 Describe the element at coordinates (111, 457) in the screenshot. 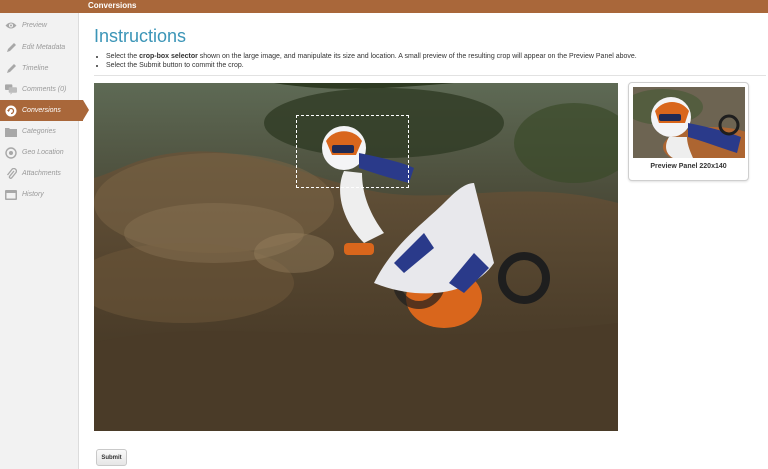

I see `submit-button: Submit` at that location.